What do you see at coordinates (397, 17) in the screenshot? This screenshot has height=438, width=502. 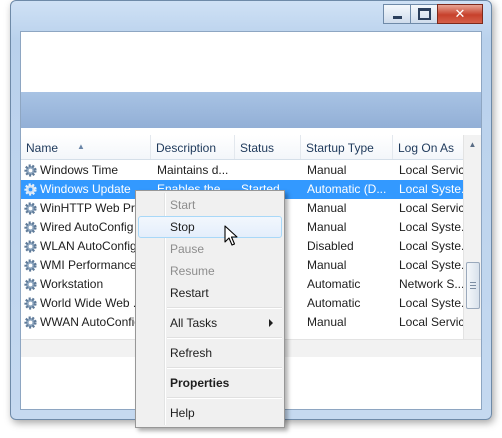 I see `minimize-icon` at bounding box center [397, 17].